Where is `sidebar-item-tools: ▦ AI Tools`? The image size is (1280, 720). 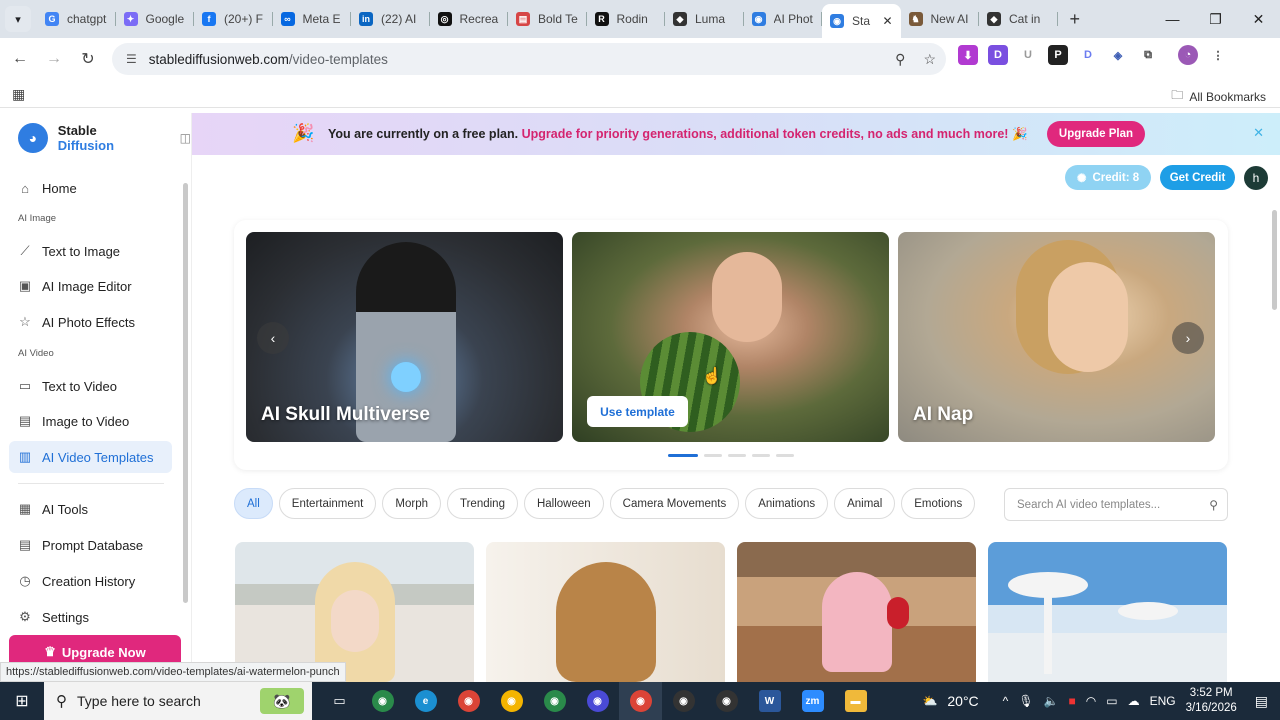
sidebar-item-tools: ▦ AI Tools is located at coordinates (90, 509).